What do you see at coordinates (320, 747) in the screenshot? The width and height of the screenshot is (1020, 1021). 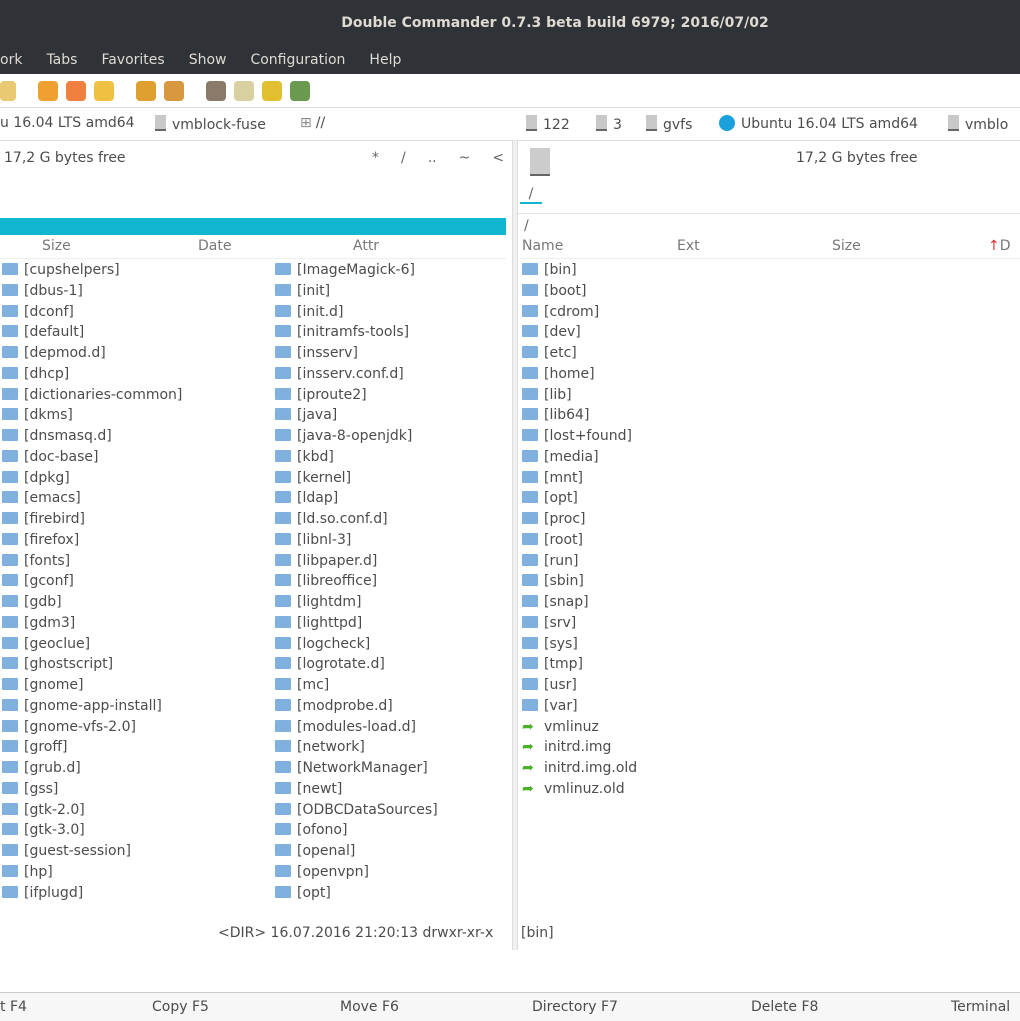 I see `folder-item: [network]` at bounding box center [320, 747].